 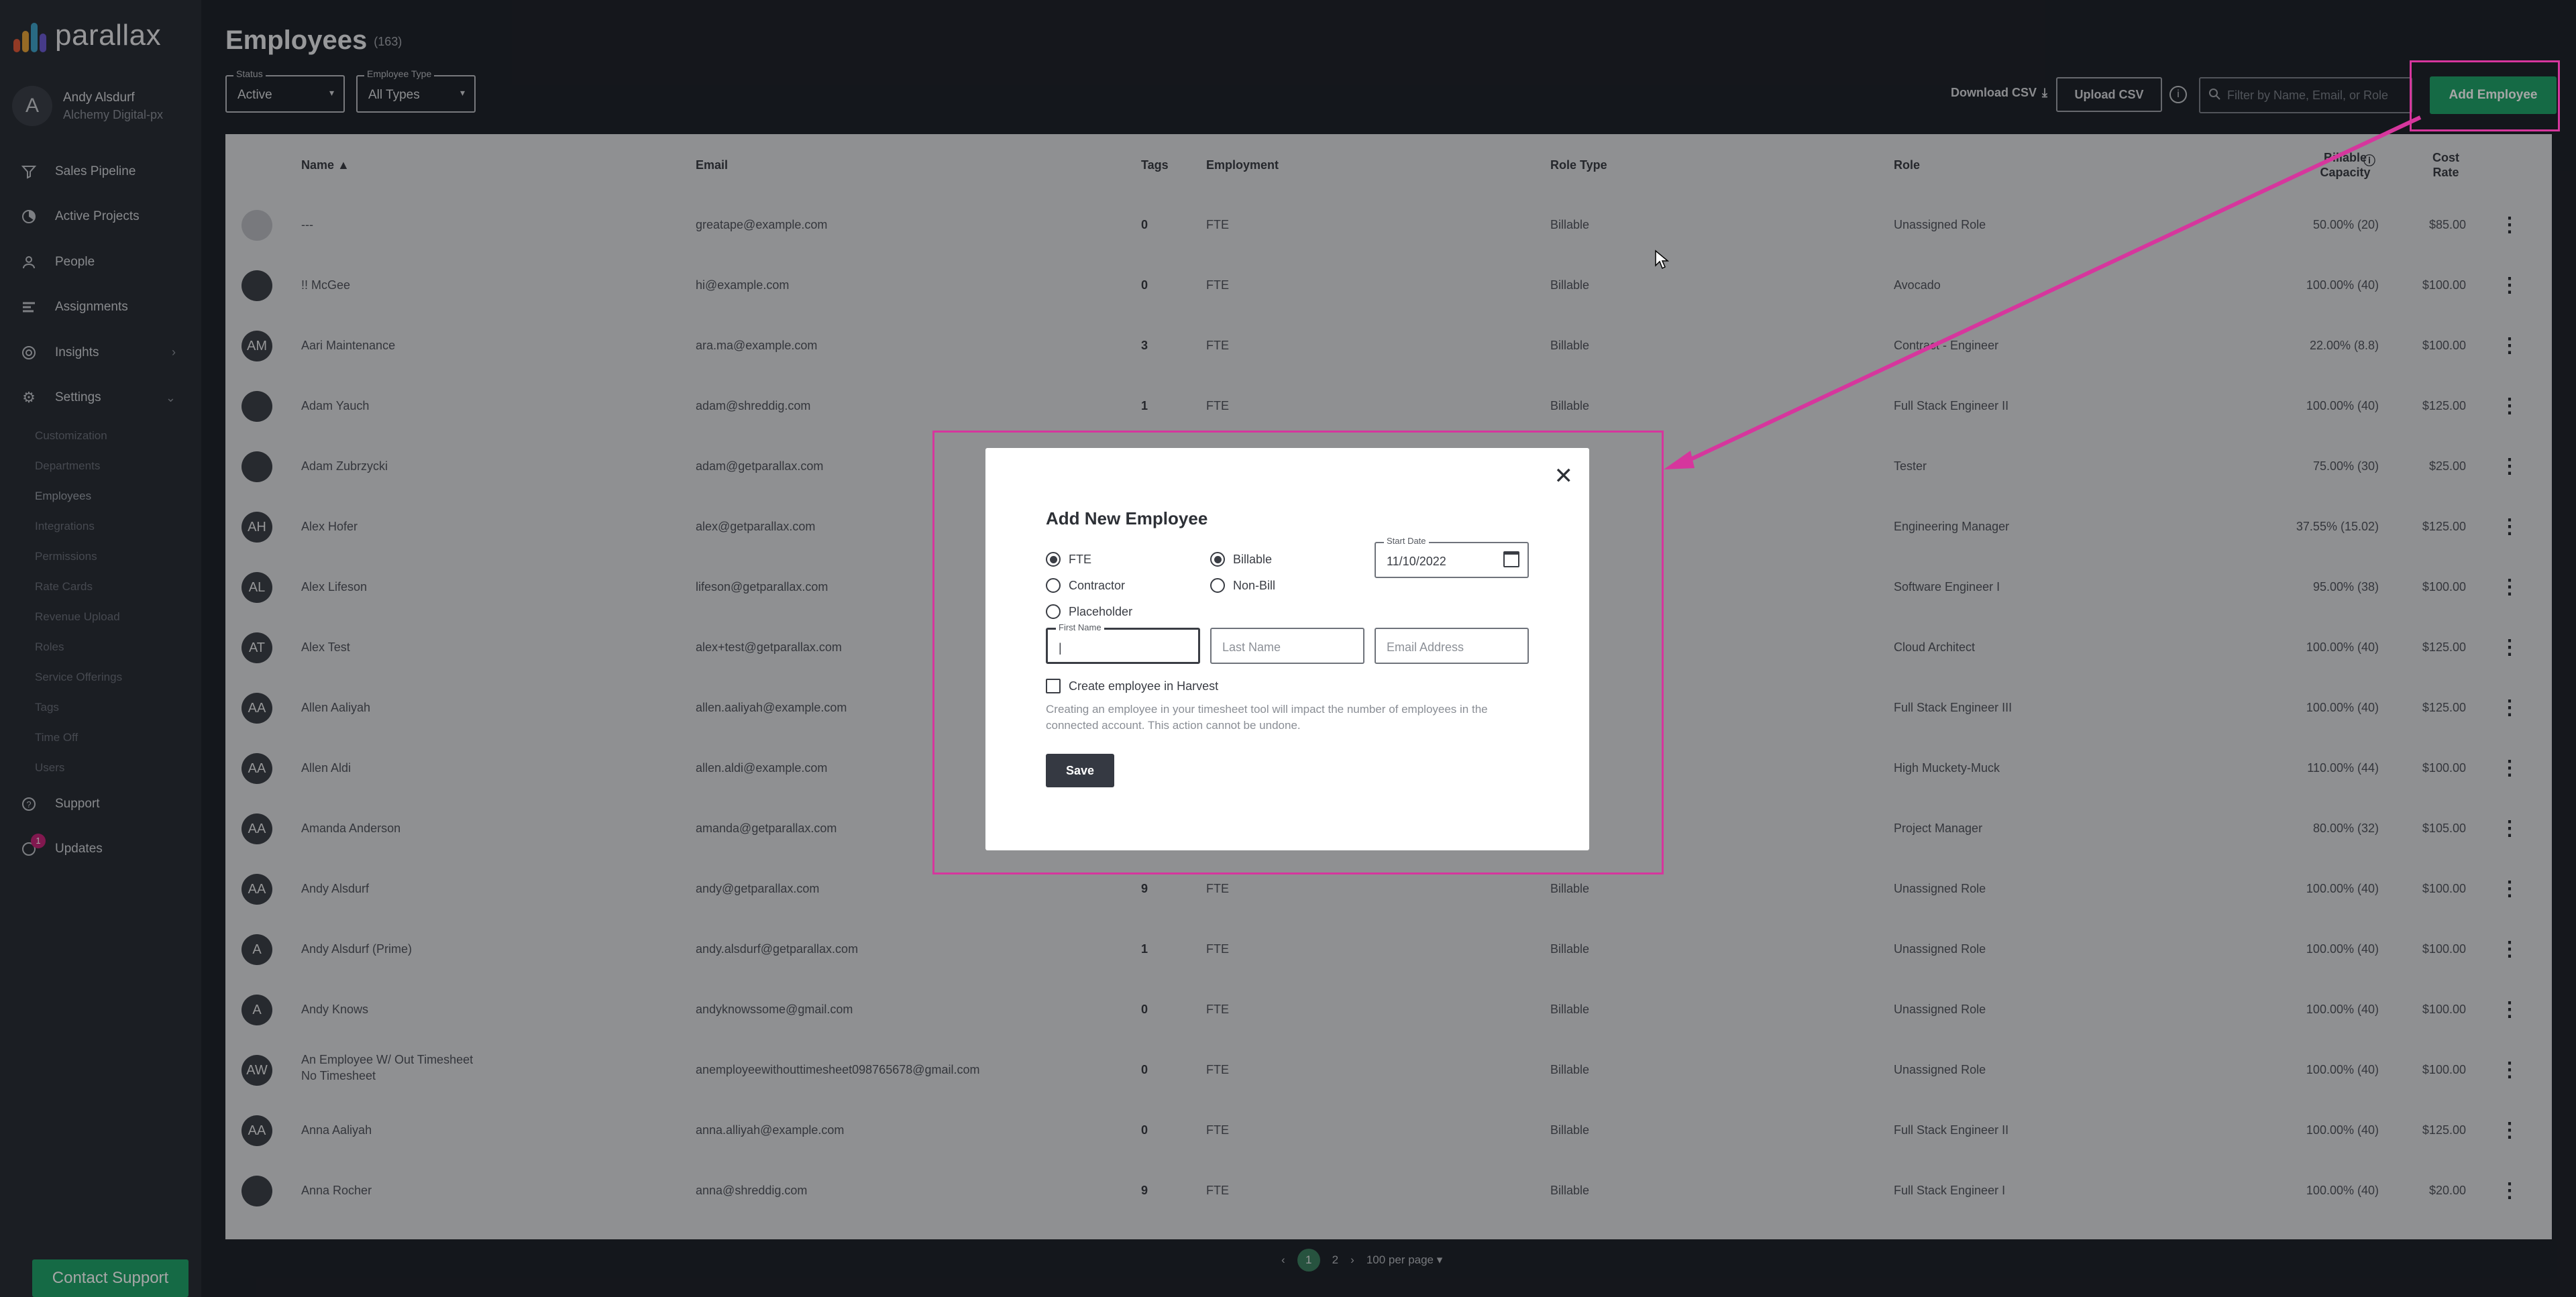 I want to click on last-name-field: Last Name, so click(x=1287, y=646).